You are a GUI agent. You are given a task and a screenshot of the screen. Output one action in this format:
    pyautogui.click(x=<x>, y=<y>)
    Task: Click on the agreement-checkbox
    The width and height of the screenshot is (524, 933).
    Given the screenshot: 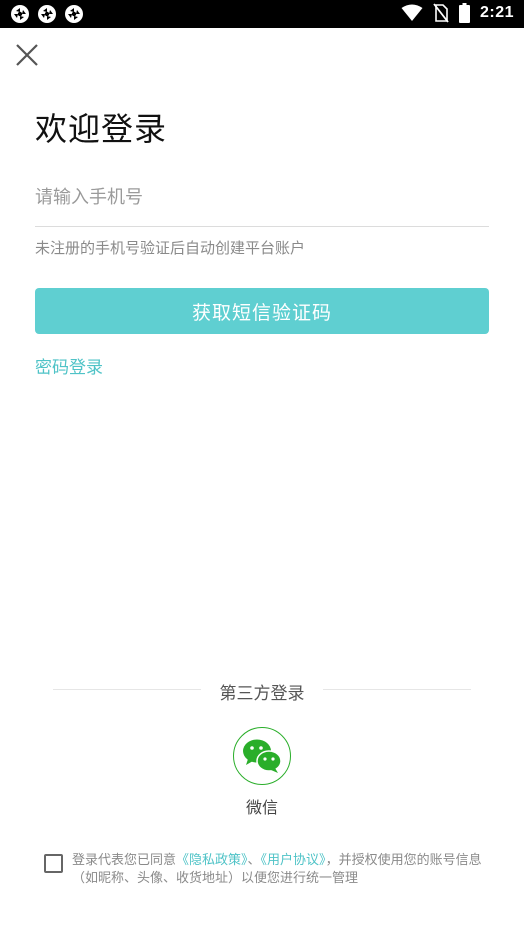 What is the action you would take?
    pyautogui.click(x=53, y=863)
    